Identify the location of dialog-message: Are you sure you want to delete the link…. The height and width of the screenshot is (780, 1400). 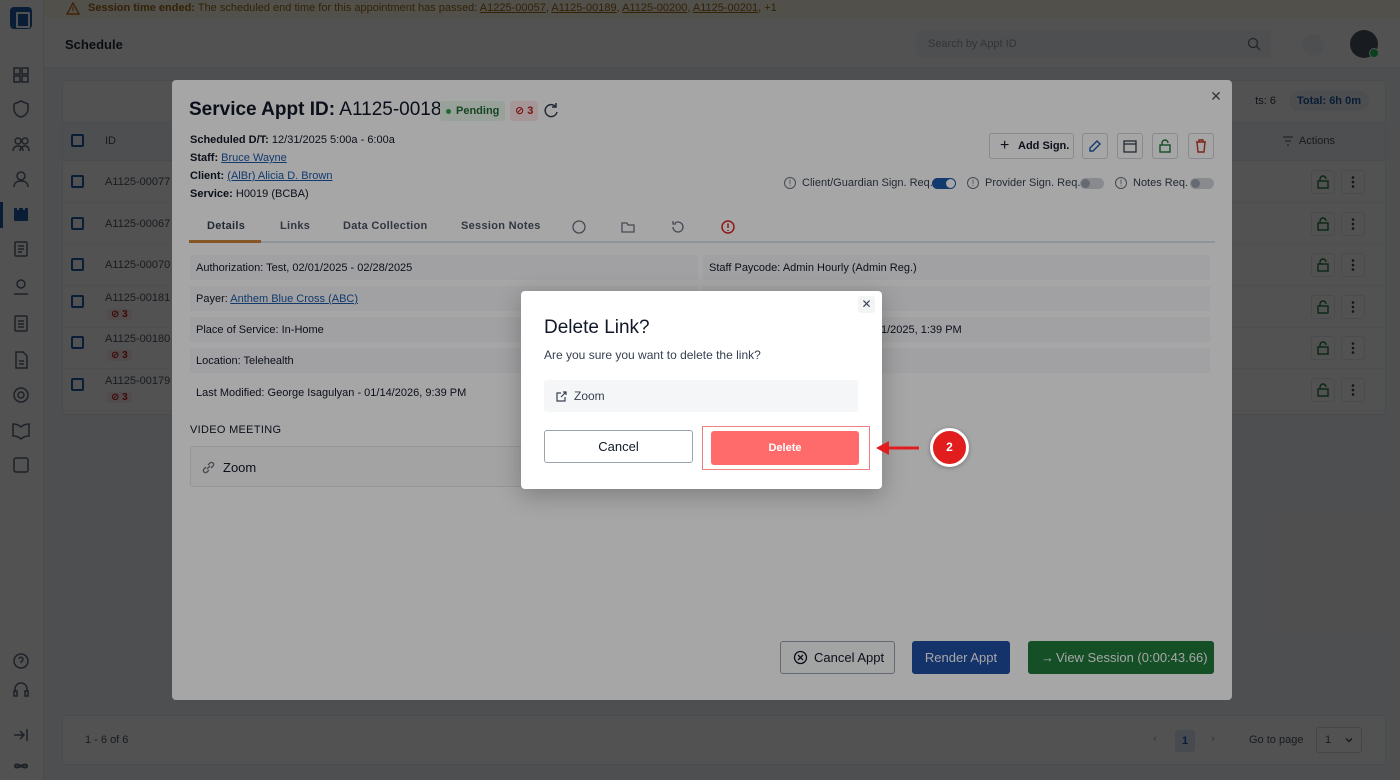
(652, 355).